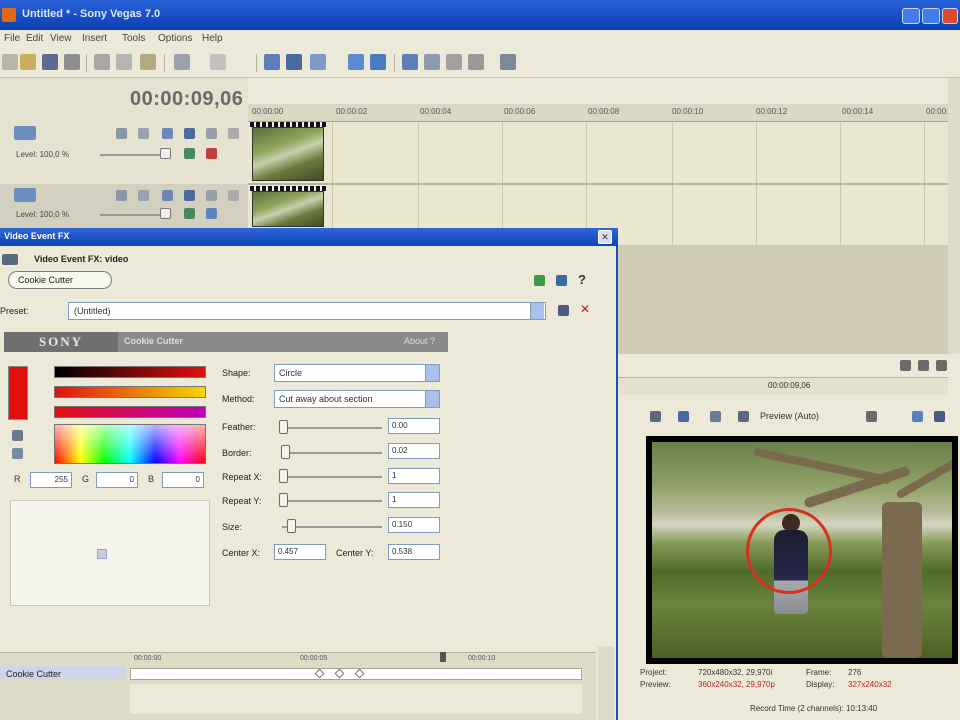  Describe the element at coordinates (130, 444) in the screenshot. I see `color-spectrum` at that location.